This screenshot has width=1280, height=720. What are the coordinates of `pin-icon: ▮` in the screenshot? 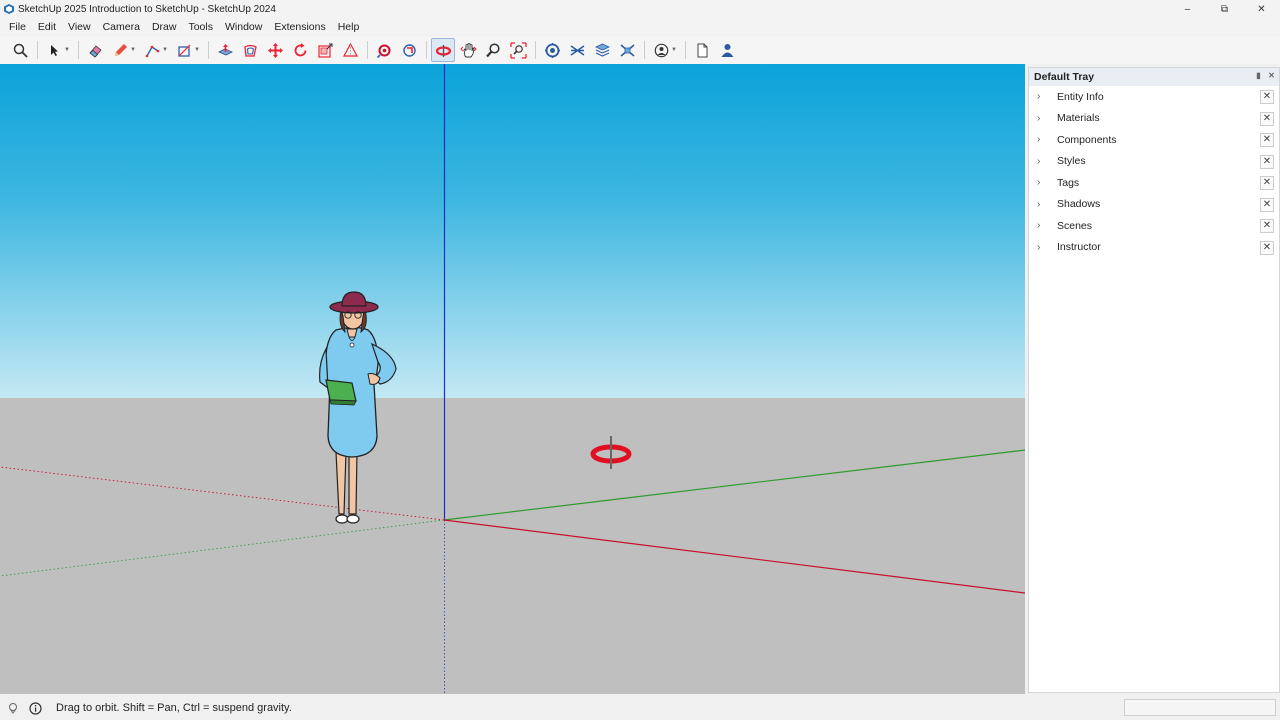 It's located at (1258, 75).